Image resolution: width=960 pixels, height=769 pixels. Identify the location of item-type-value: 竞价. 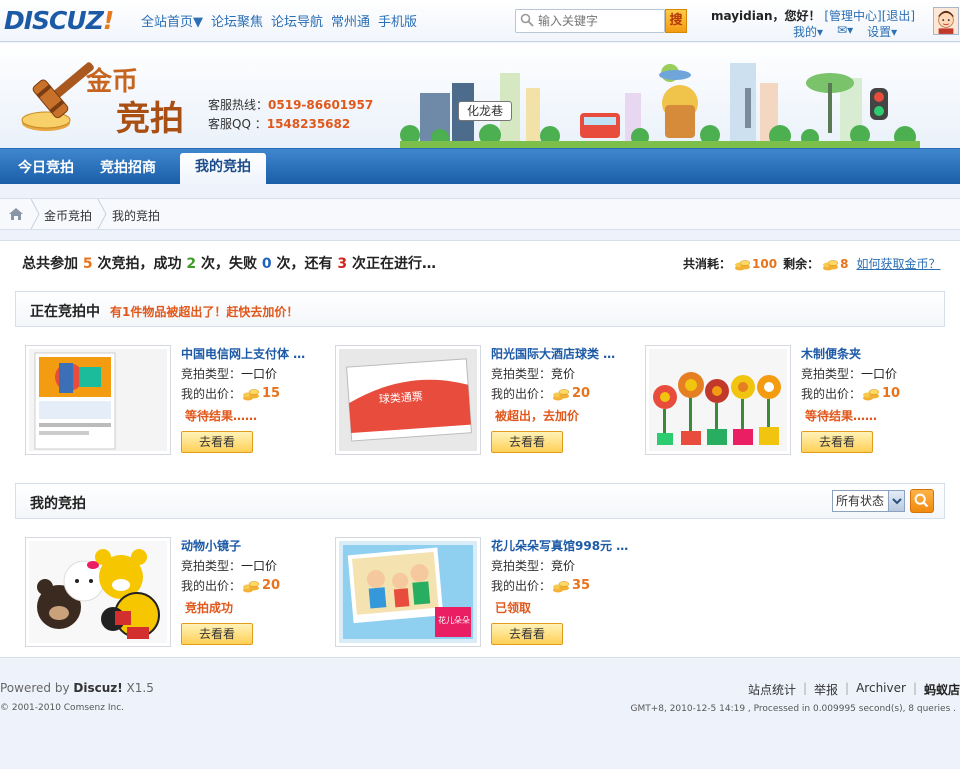
(563, 566).